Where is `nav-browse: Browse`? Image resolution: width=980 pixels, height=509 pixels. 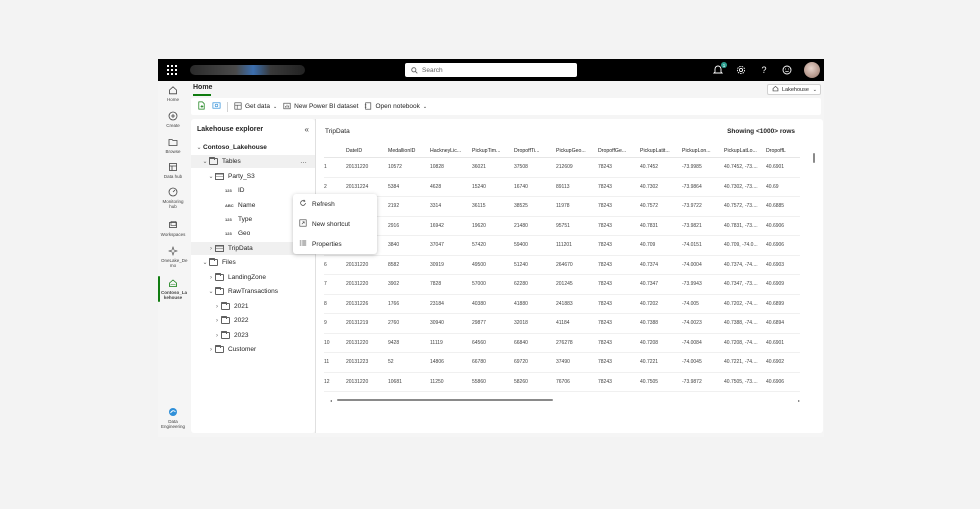
nav-browse: Browse is located at coordinates (173, 145).